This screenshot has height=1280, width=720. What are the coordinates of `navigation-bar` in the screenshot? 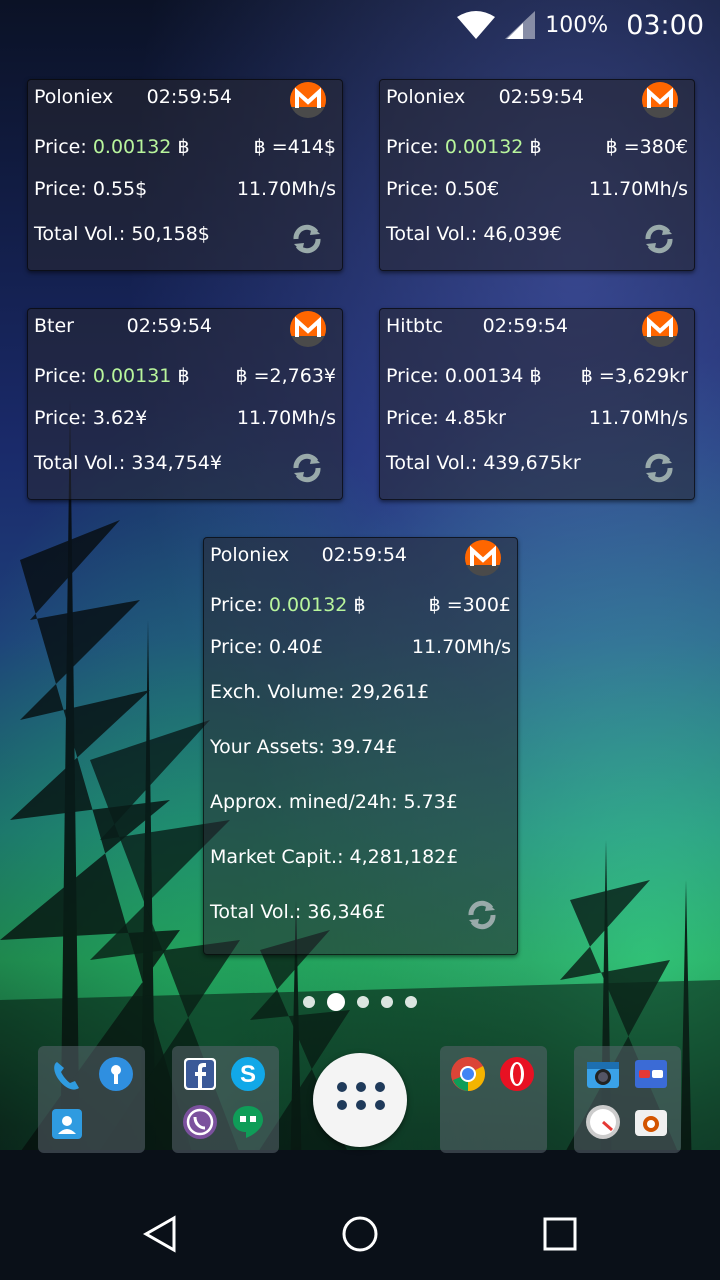 It's located at (360, 1232).